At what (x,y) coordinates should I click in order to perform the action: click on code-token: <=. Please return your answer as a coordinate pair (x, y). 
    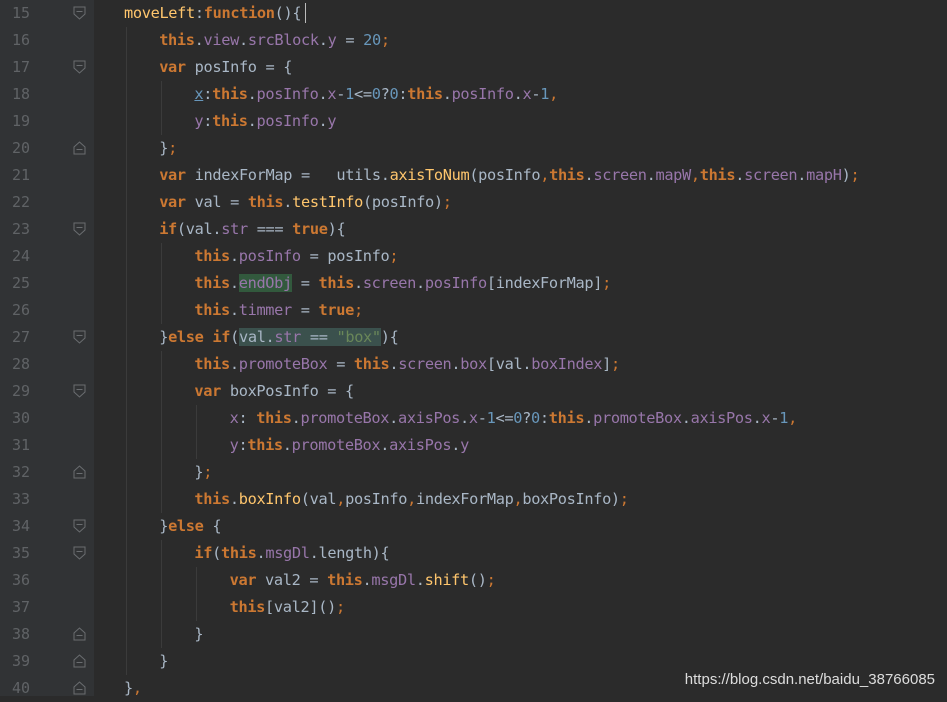
    Looking at the image, I should click on (363, 94).